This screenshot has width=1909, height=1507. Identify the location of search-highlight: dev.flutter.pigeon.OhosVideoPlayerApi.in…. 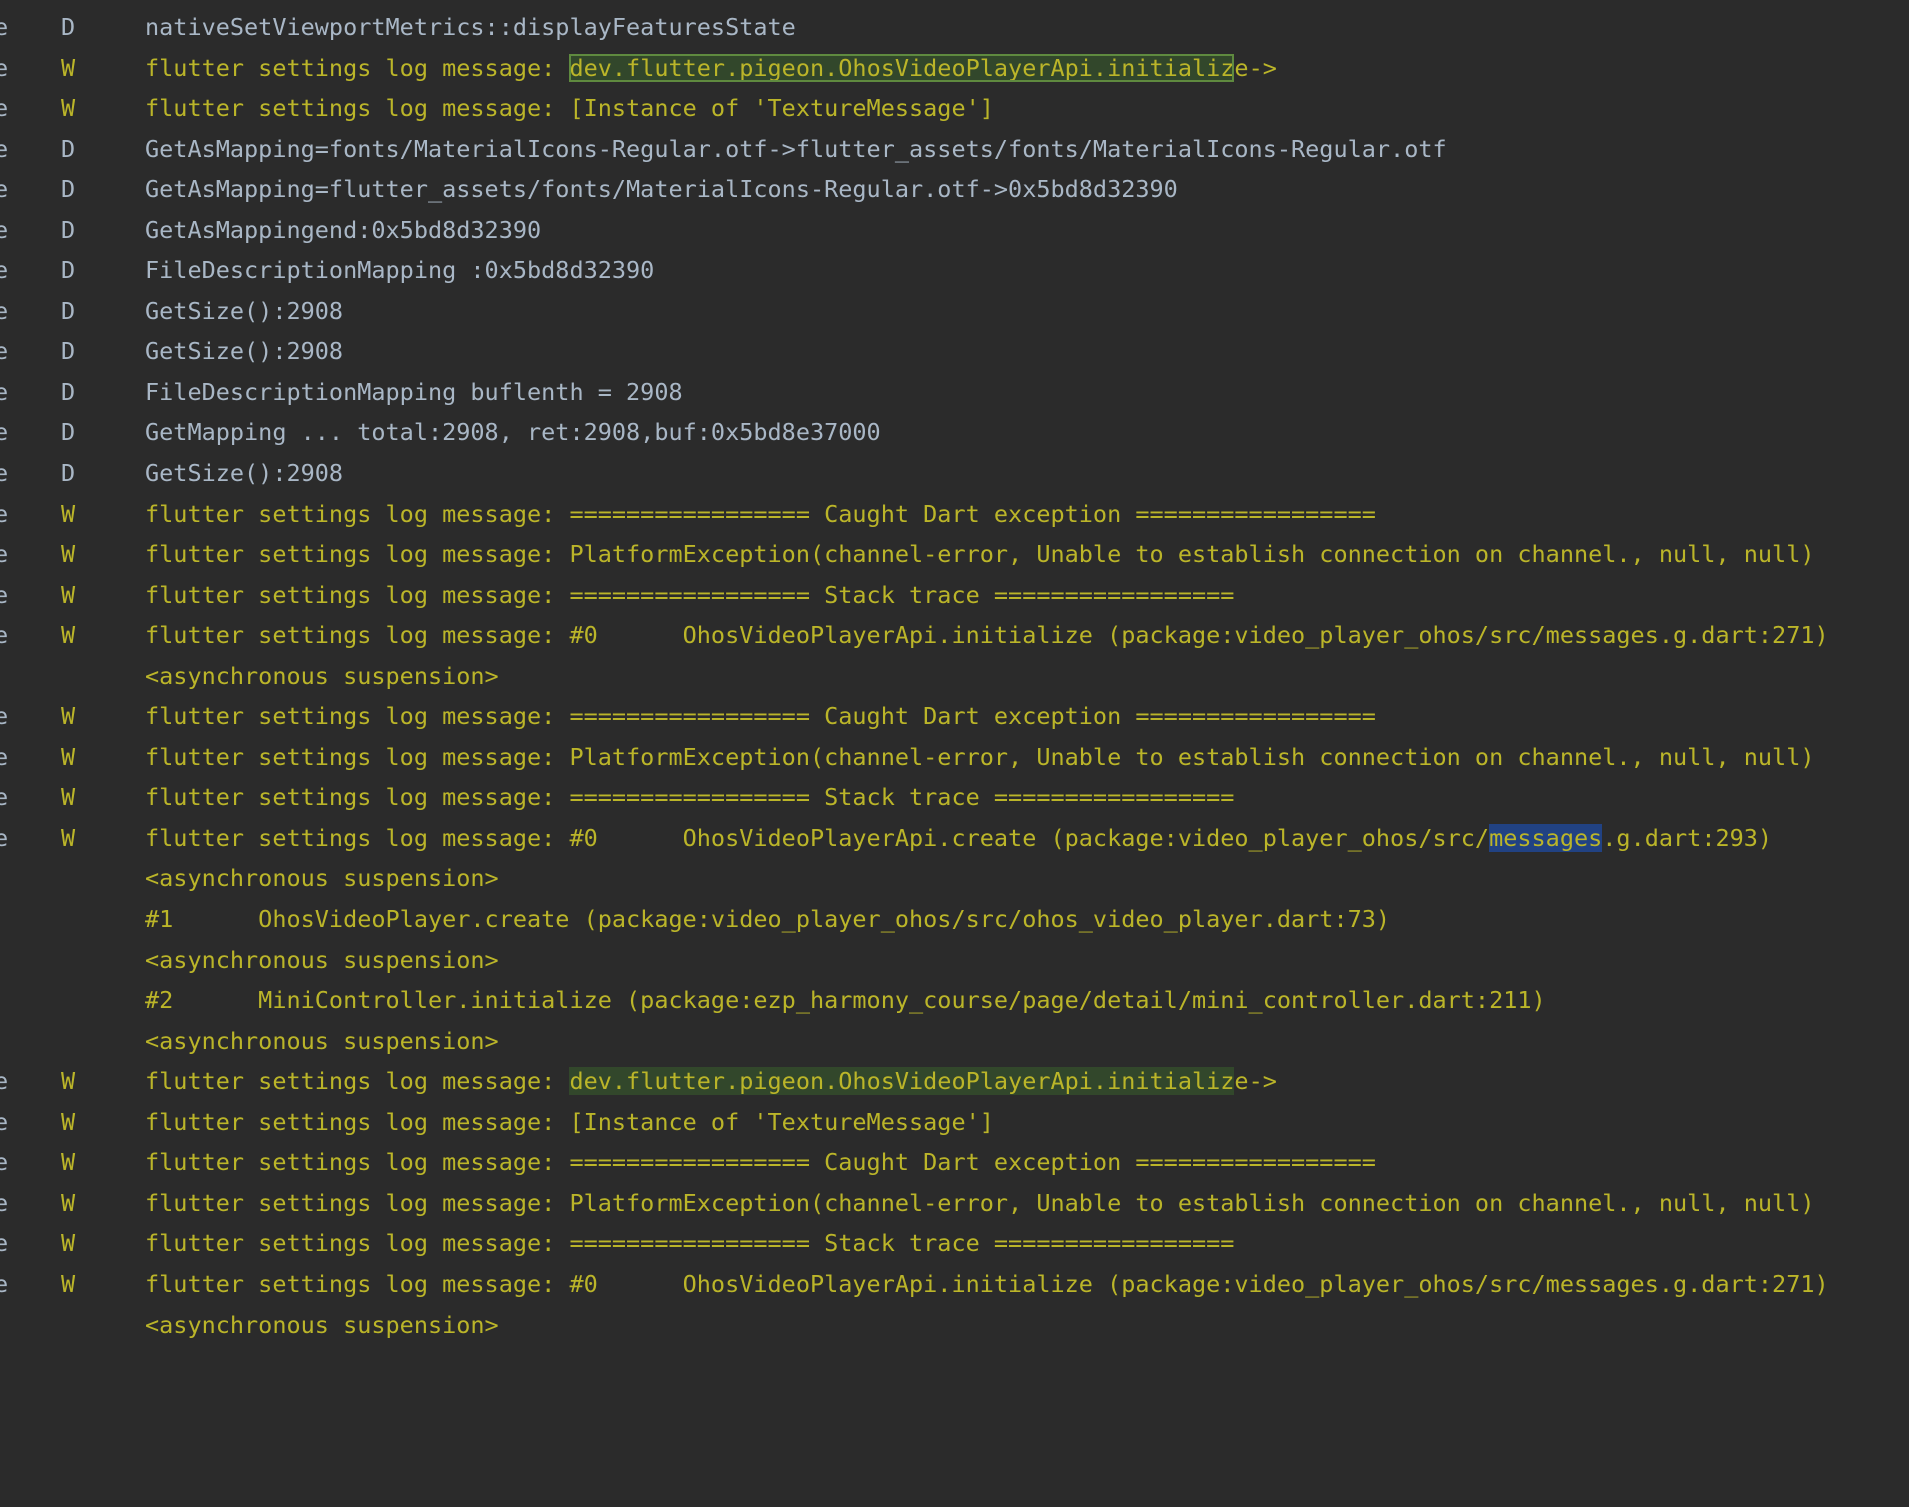
(902, 67).